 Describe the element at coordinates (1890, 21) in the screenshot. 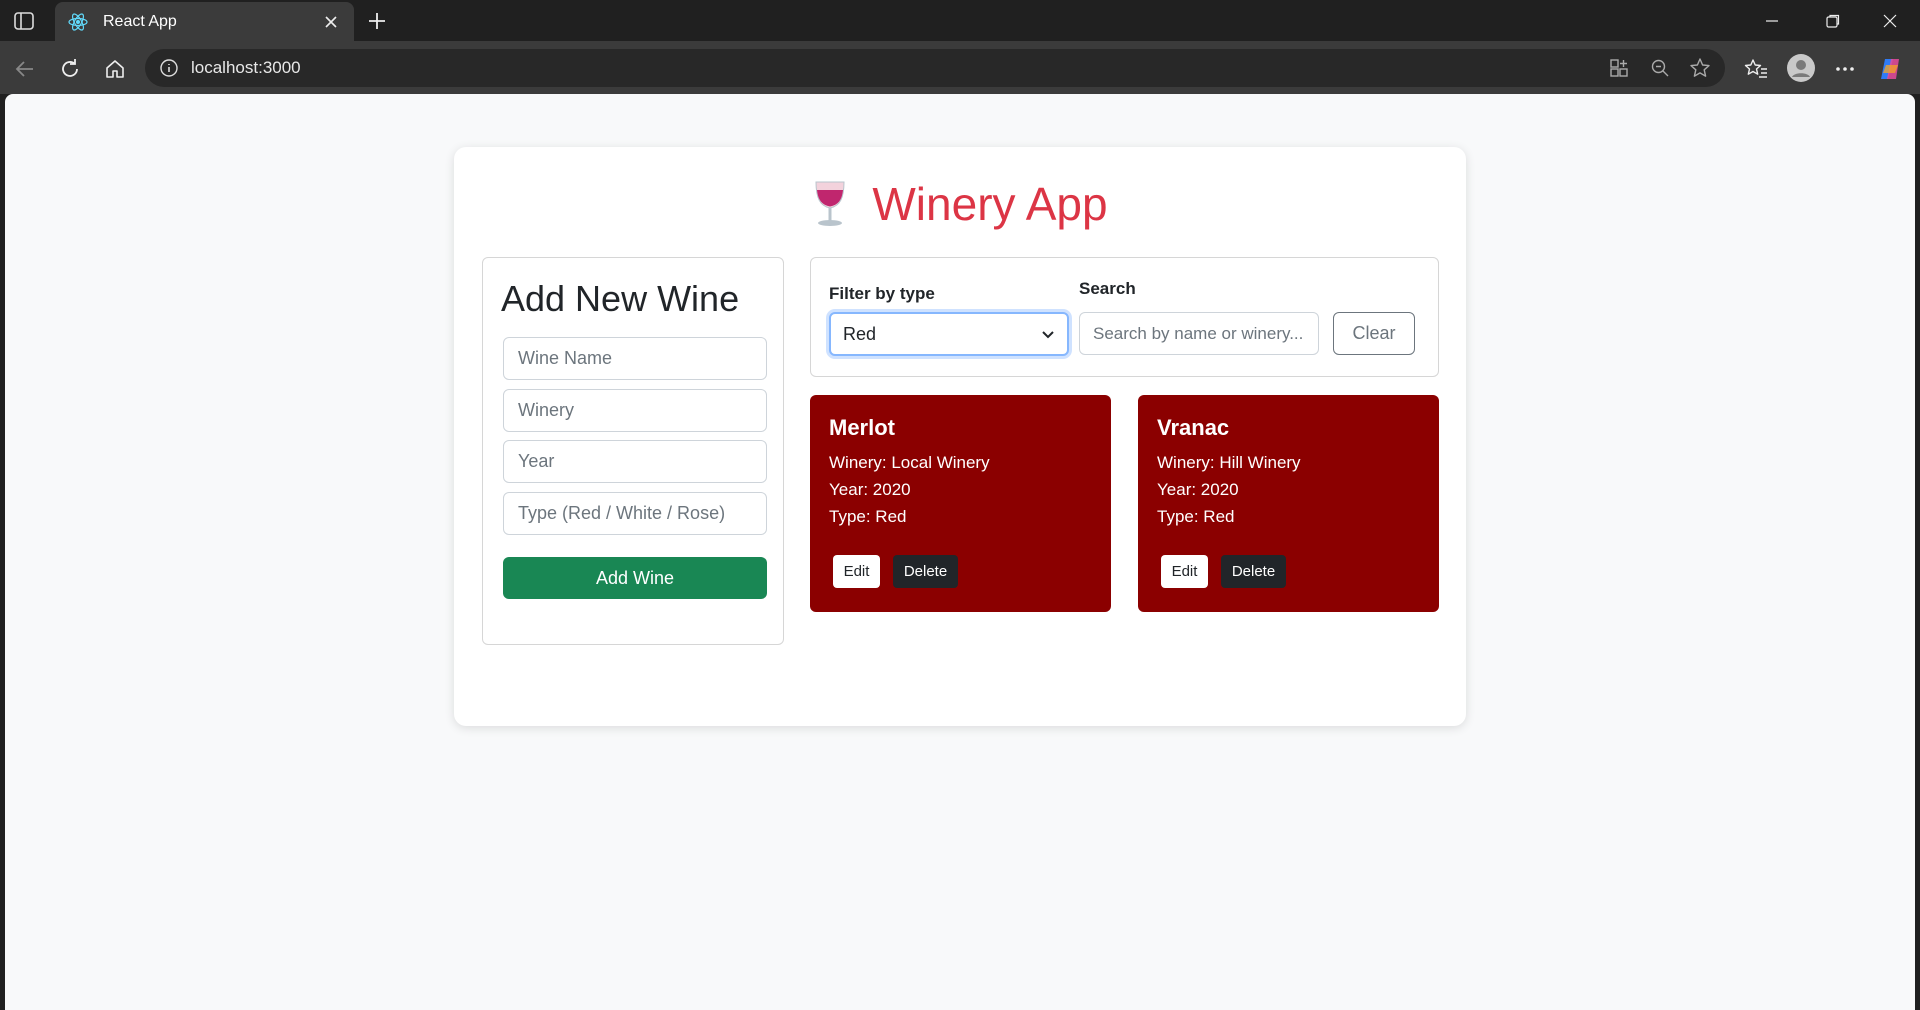

I see `close-window-icon` at that location.